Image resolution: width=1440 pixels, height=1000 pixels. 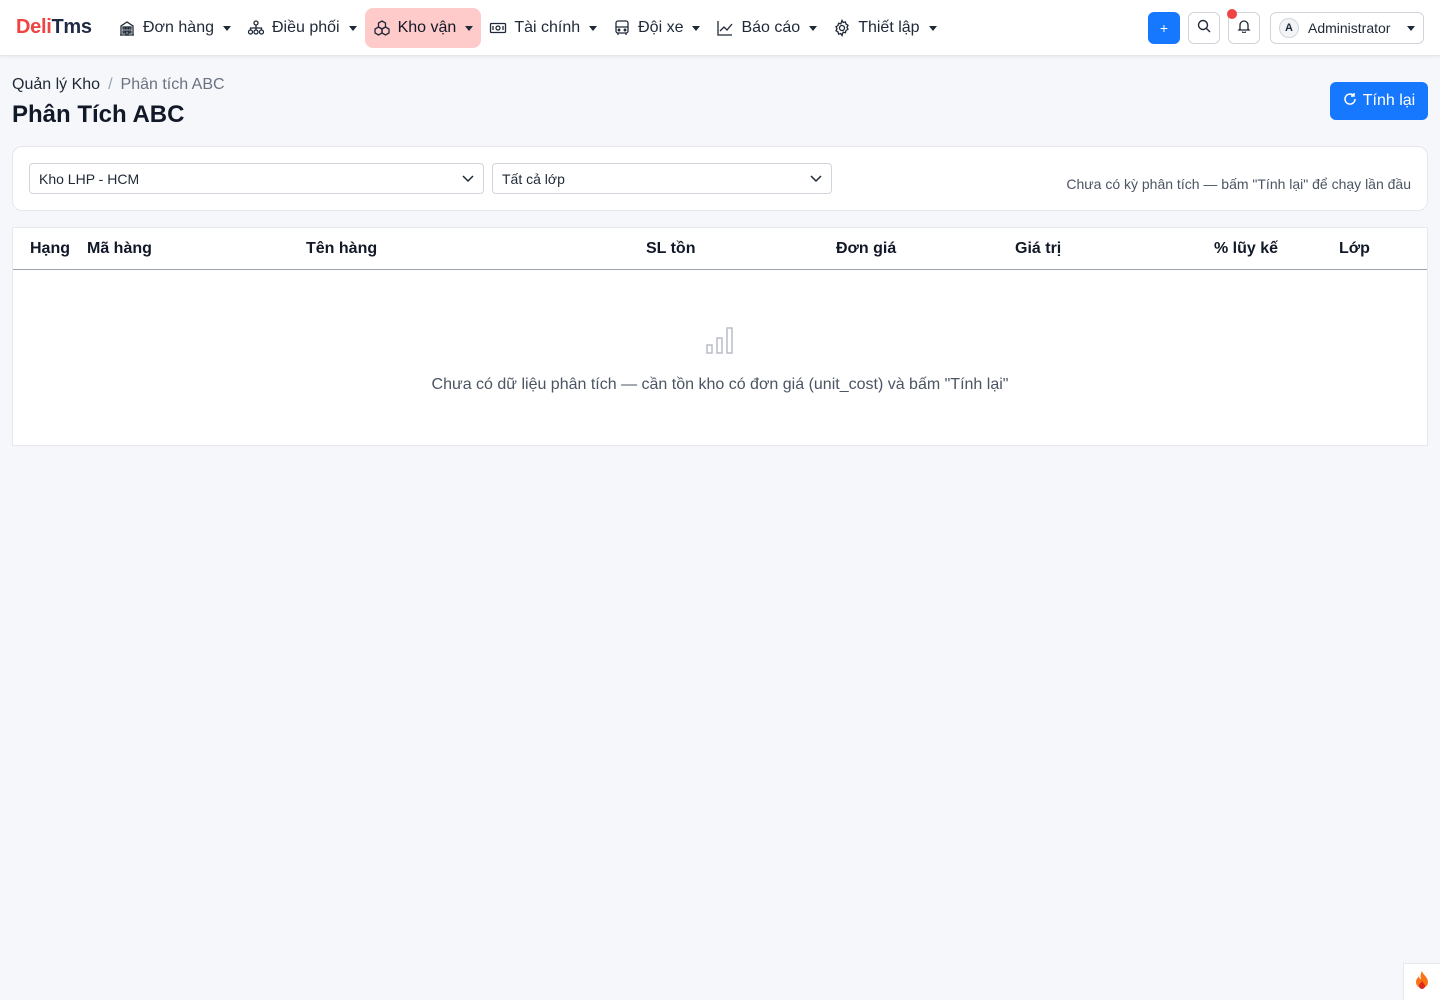 What do you see at coordinates (34, 27) in the screenshot?
I see `brand-part-1: Deli` at bounding box center [34, 27].